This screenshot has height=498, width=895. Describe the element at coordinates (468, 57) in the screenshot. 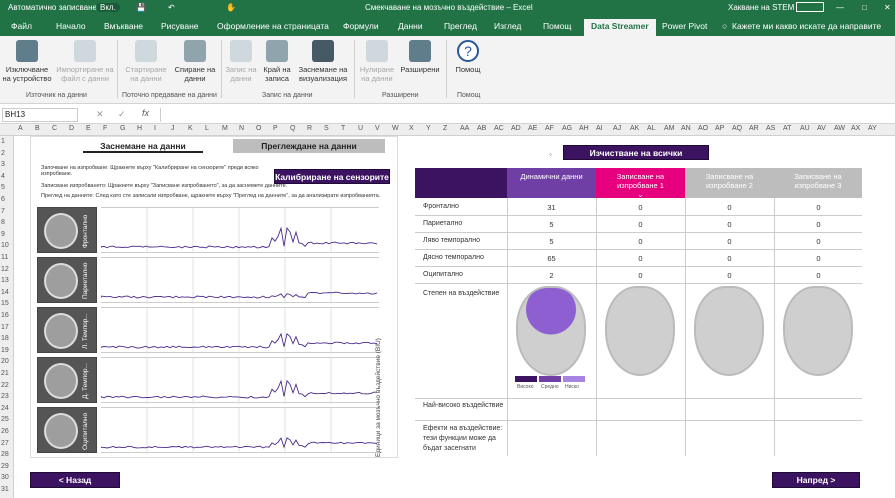

I see `help-button: ? Помощ` at that location.